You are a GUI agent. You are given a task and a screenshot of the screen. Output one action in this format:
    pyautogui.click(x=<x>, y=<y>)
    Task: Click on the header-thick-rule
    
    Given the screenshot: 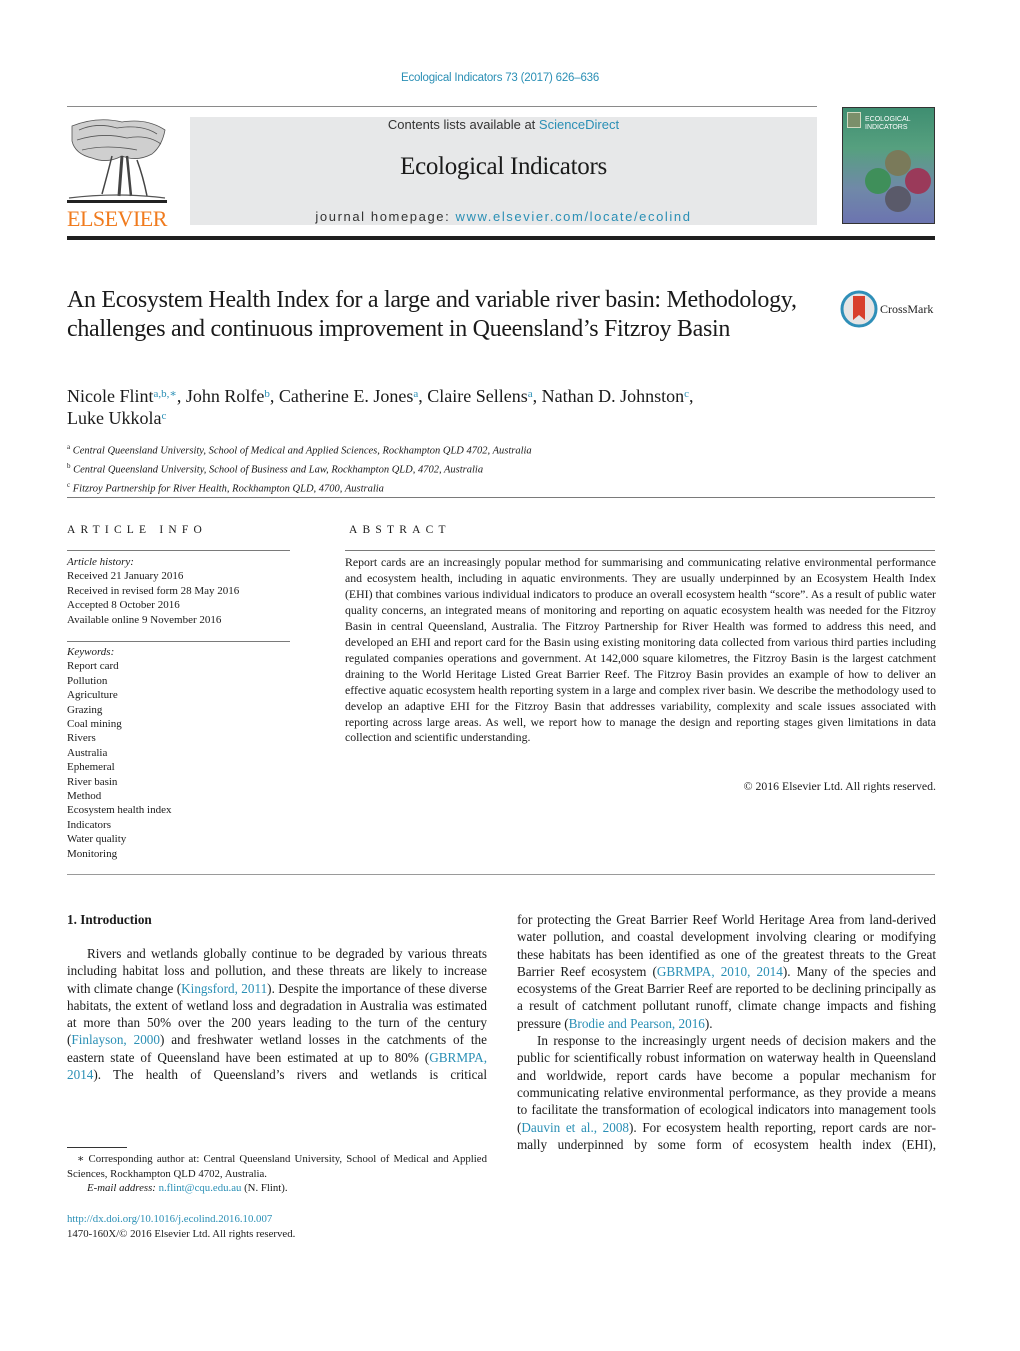 What is the action you would take?
    pyautogui.click(x=501, y=238)
    